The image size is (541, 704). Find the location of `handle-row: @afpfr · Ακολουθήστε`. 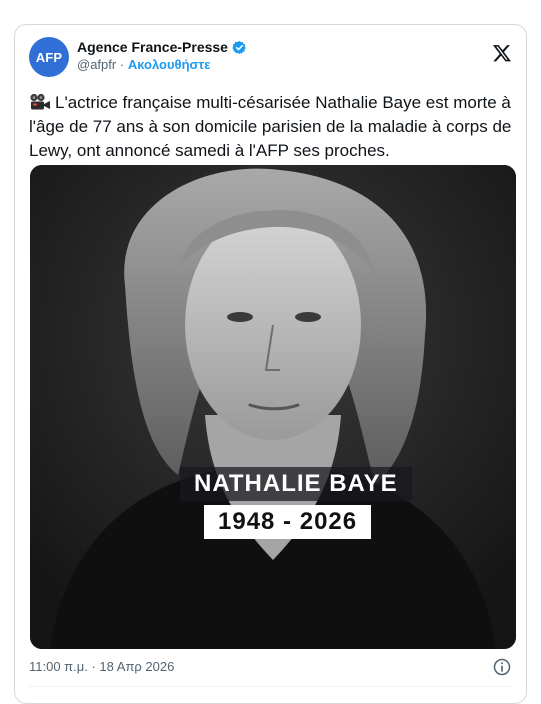

handle-row: @afpfr · Ακολουθήστε is located at coordinates (162, 64).